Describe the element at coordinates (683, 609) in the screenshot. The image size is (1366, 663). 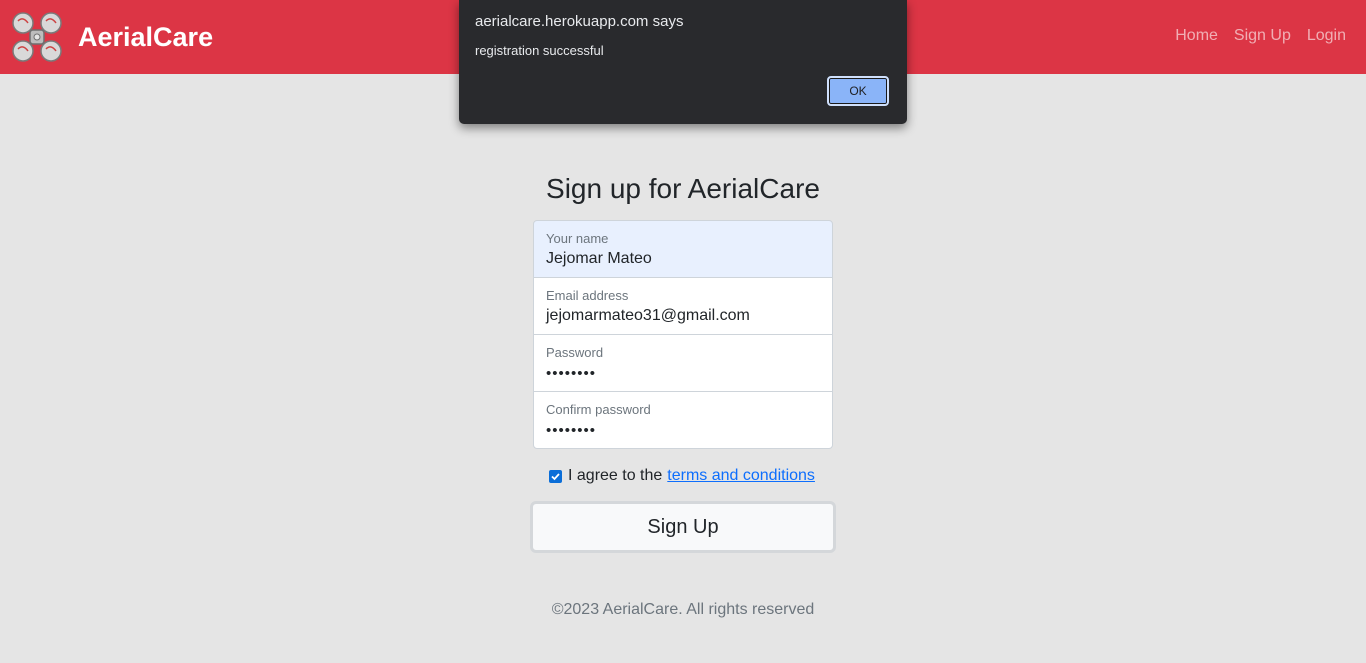
I see `footer-copyright: ©2023 AerialCare. All rights reserved` at that location.